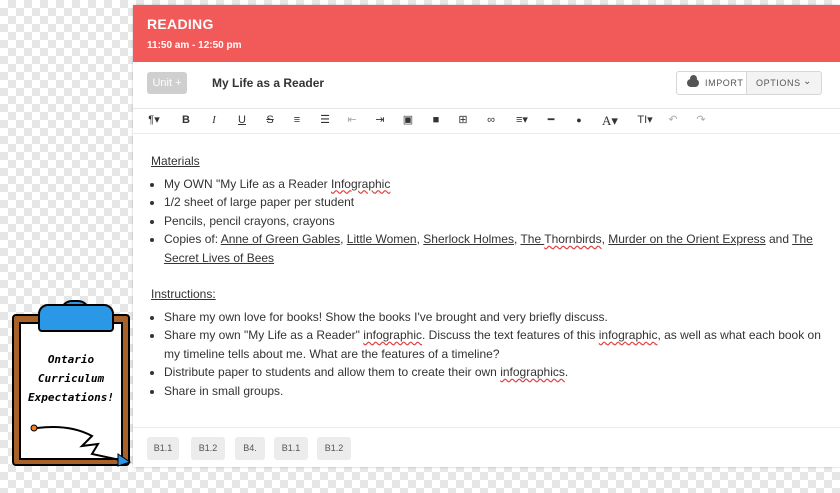  I want to click on insert-image-button: ▣, so click(408, 120).